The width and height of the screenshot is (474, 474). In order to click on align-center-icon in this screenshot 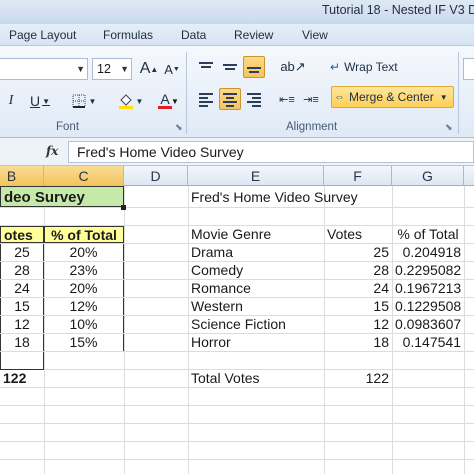, I will do `click(230, 99)`.